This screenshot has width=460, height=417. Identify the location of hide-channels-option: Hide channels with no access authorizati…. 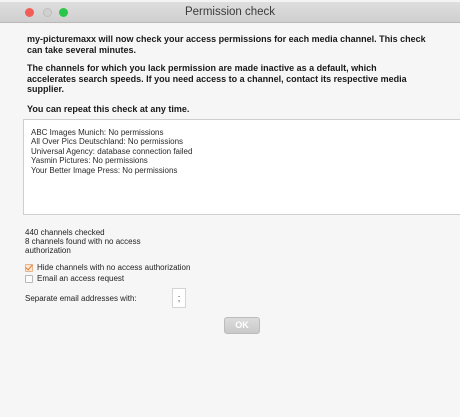
(107, 267).